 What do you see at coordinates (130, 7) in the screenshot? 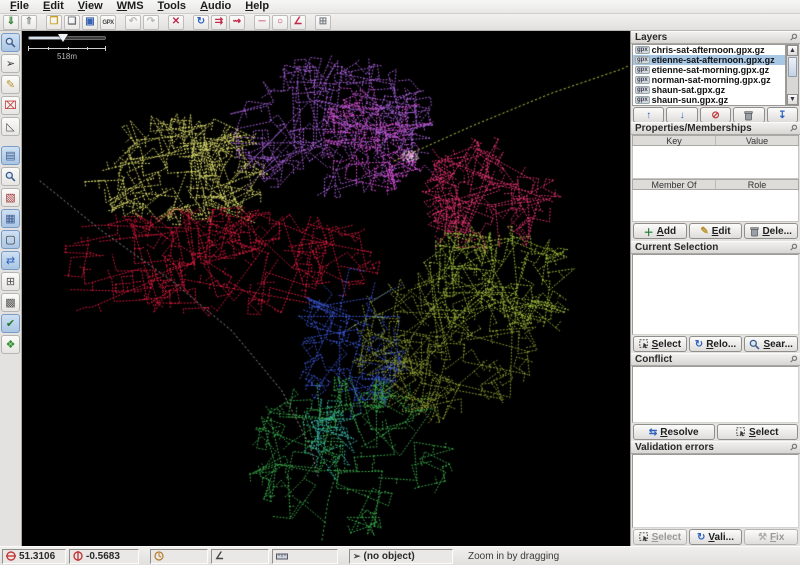
I see `menu-wms: WMS` at bounding box center [130, 7].